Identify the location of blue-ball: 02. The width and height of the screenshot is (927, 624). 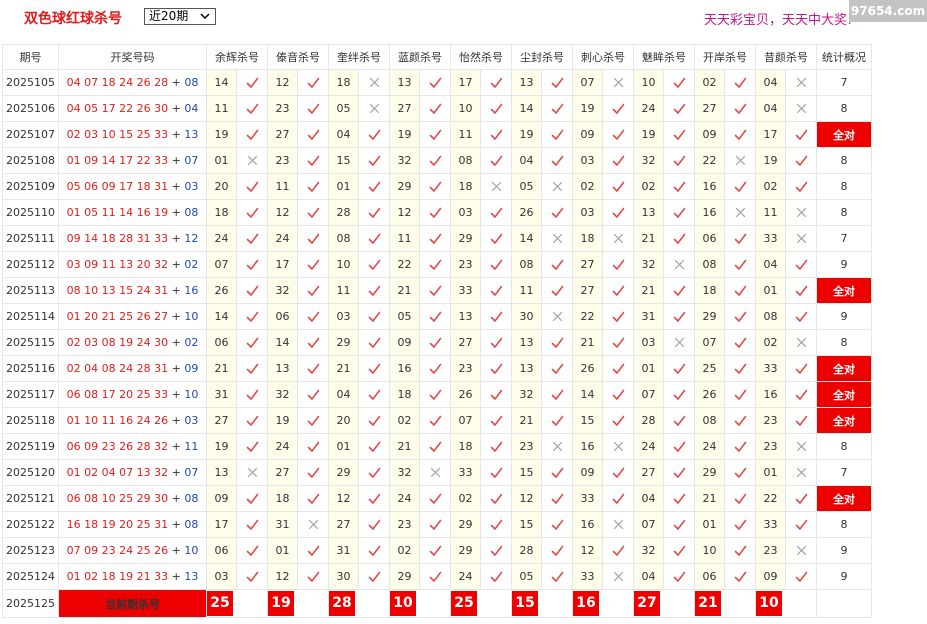
(191, 342).